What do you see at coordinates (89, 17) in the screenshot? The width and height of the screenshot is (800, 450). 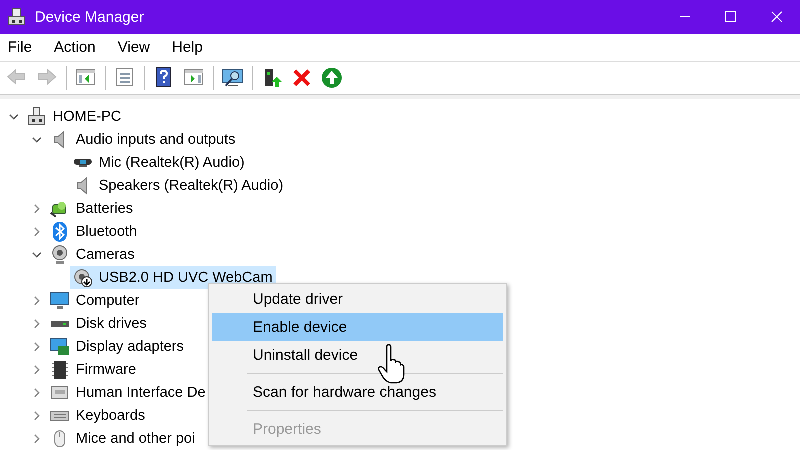 I see `window-title: Device Manager` at bounding box center [89, 17].